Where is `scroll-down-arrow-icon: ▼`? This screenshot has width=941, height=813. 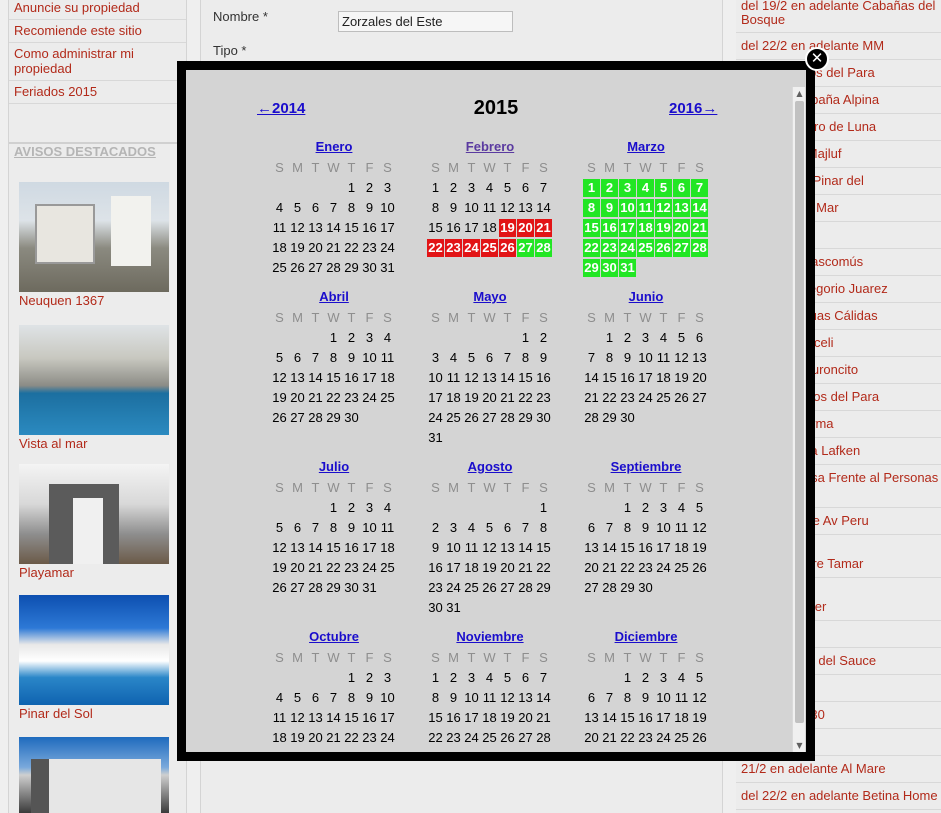
scroll-down-arrow-icon: ▼ is located at coordinates (799, 745).